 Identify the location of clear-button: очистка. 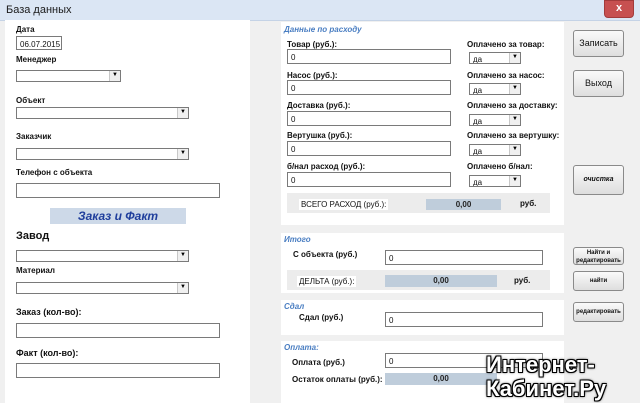
(598, 180).